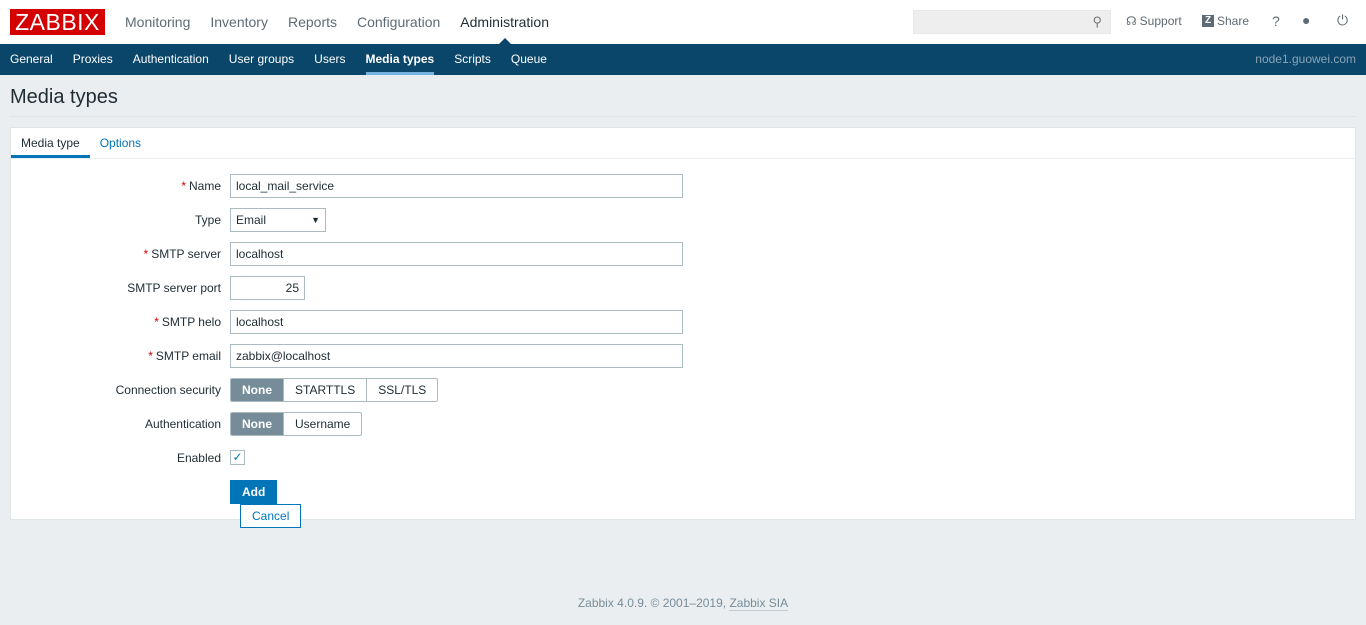 This screenshot has height=625, width=1366. I want to click on smtp-port-label: SMTP server port, so click(174, 288).